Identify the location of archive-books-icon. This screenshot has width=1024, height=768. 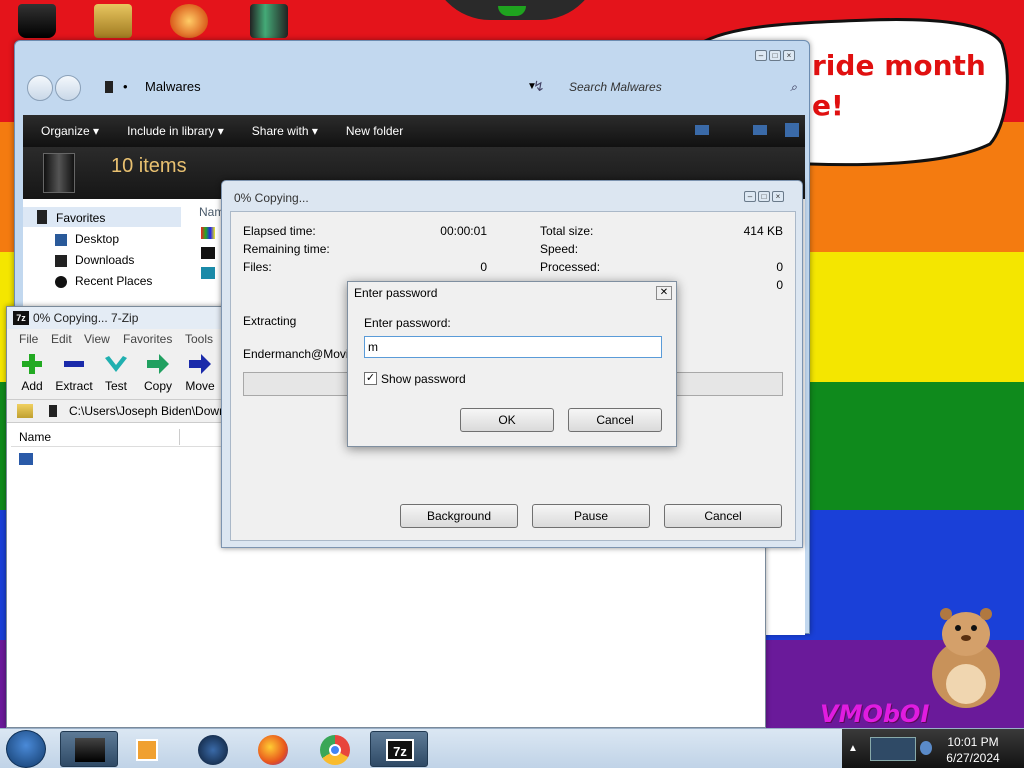
(269, 21).